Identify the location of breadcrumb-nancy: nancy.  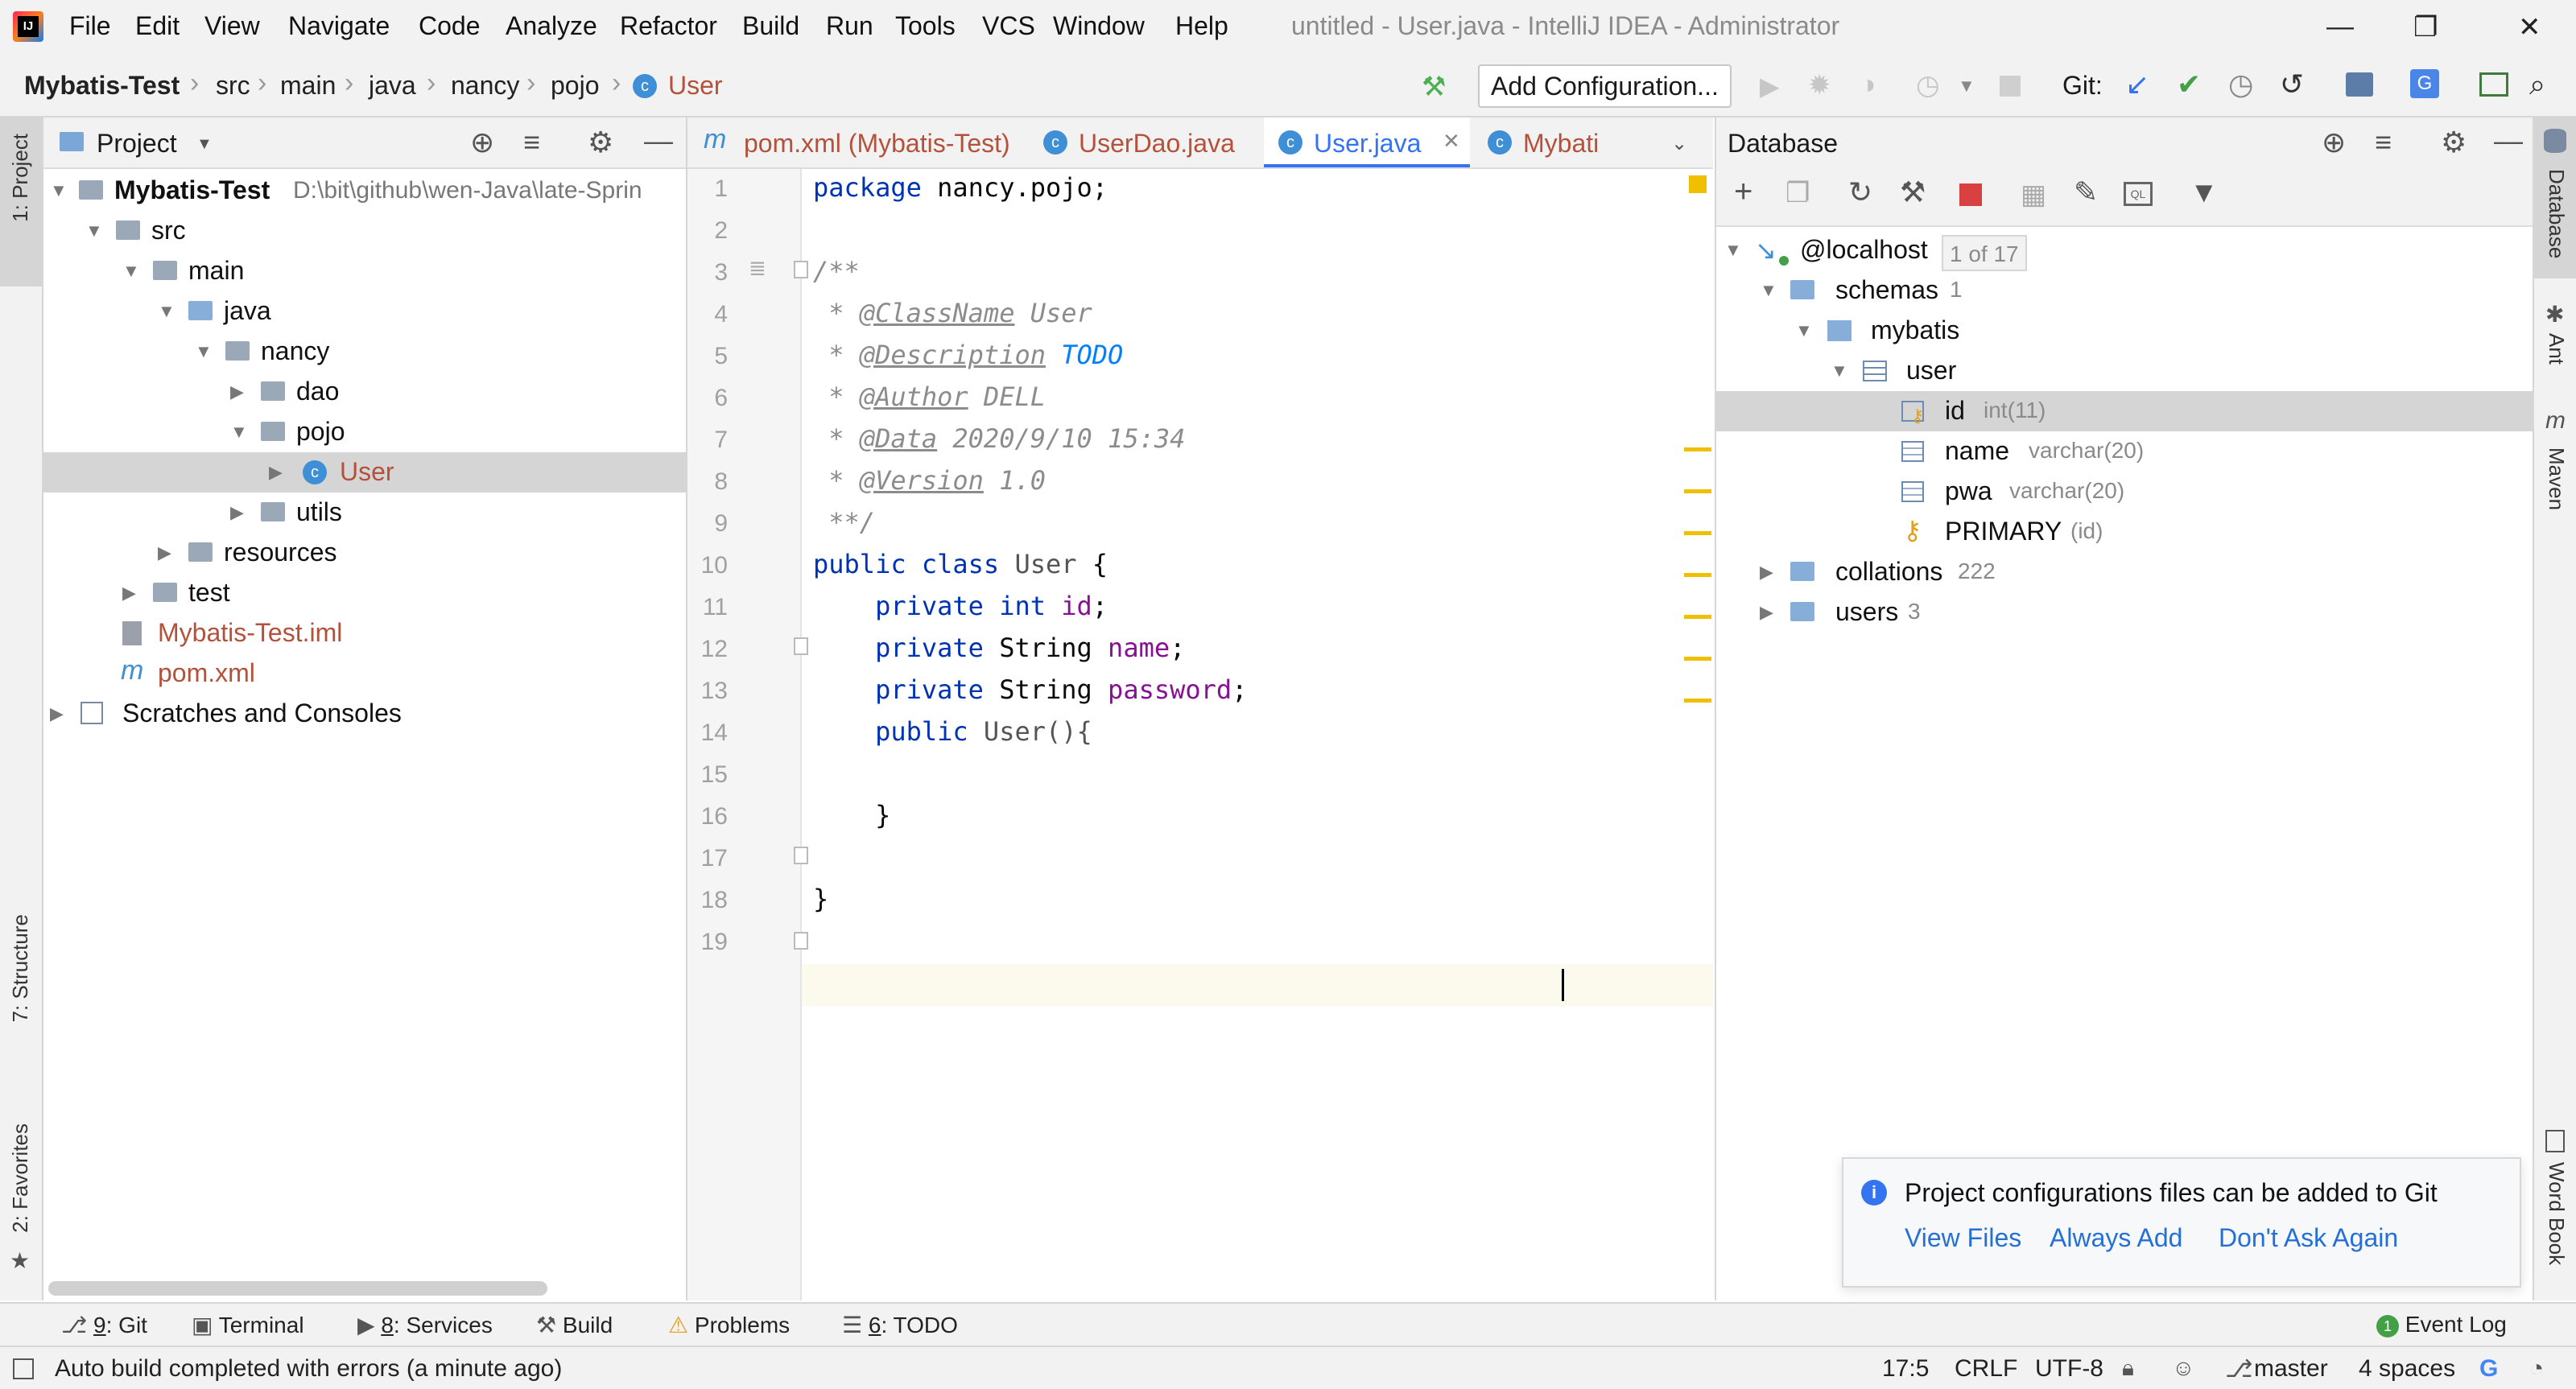
(485, 86).